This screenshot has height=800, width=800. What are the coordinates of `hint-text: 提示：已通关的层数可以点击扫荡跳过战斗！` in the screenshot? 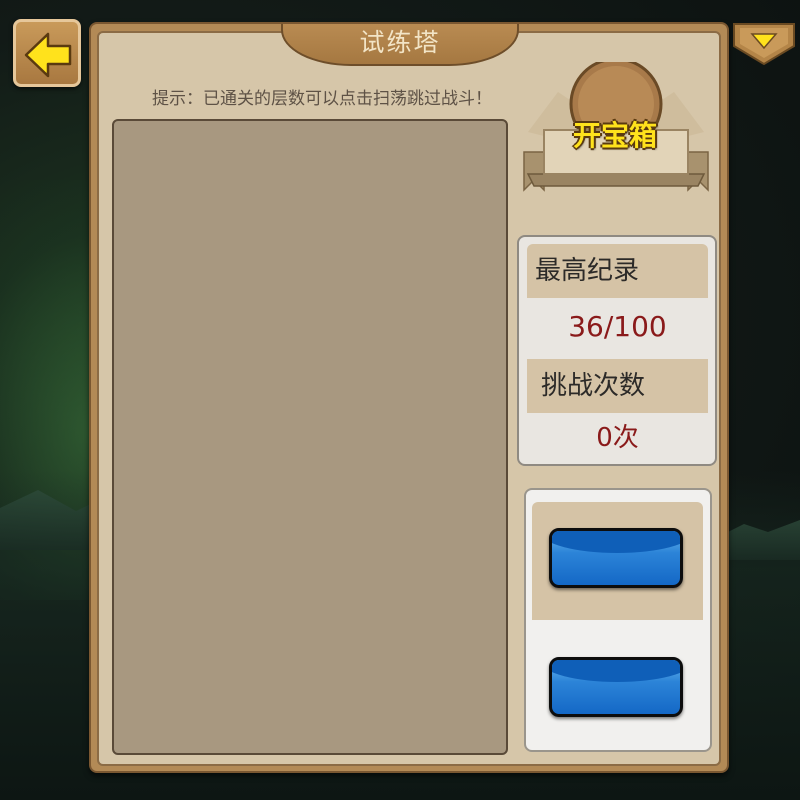 It's located at (322, 99).